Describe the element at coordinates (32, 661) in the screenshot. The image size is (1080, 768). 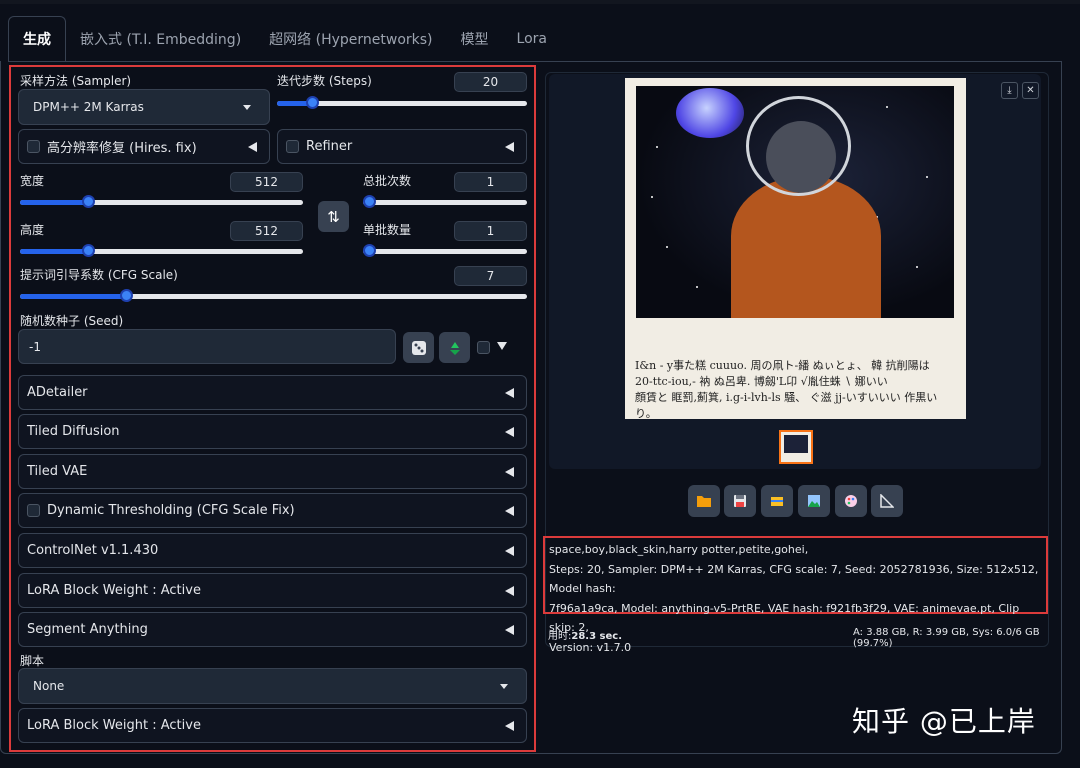
I see `script-label: 脚本` at that location.